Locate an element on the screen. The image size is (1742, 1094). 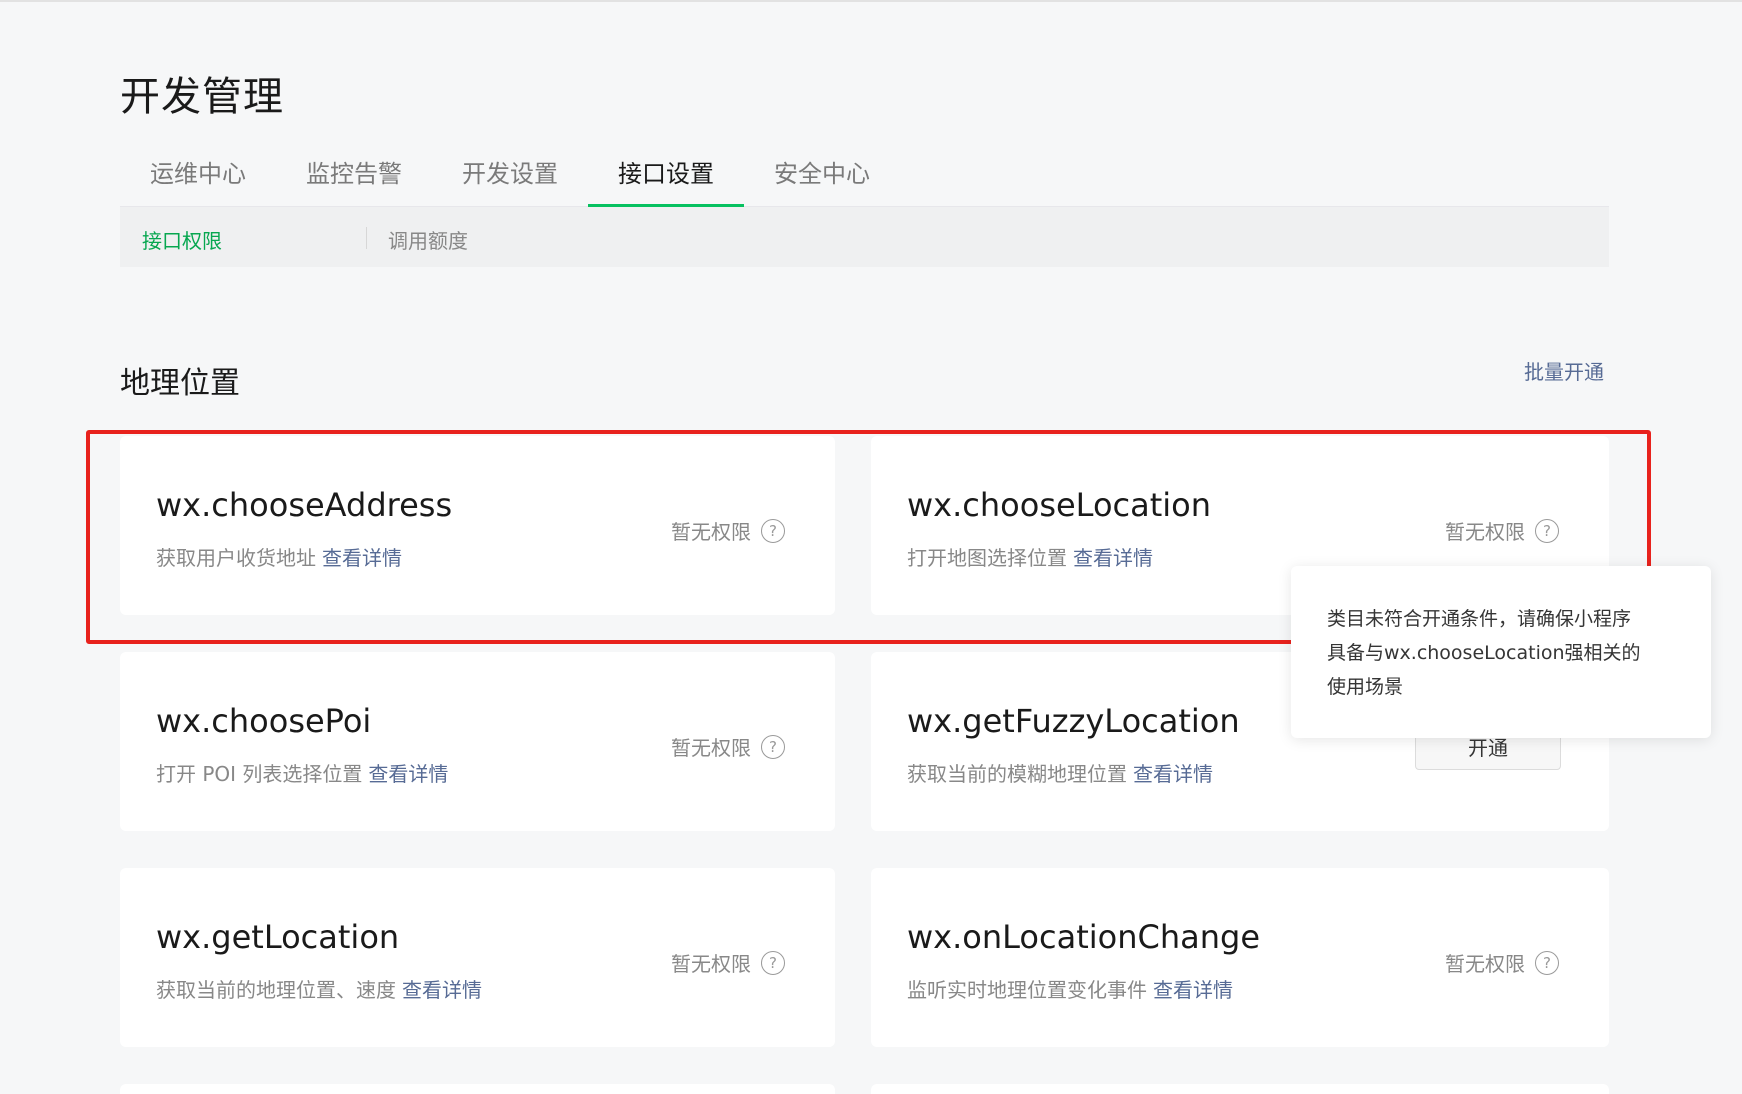
api-name: wx.getLocation is located at coordinates (278, 937).